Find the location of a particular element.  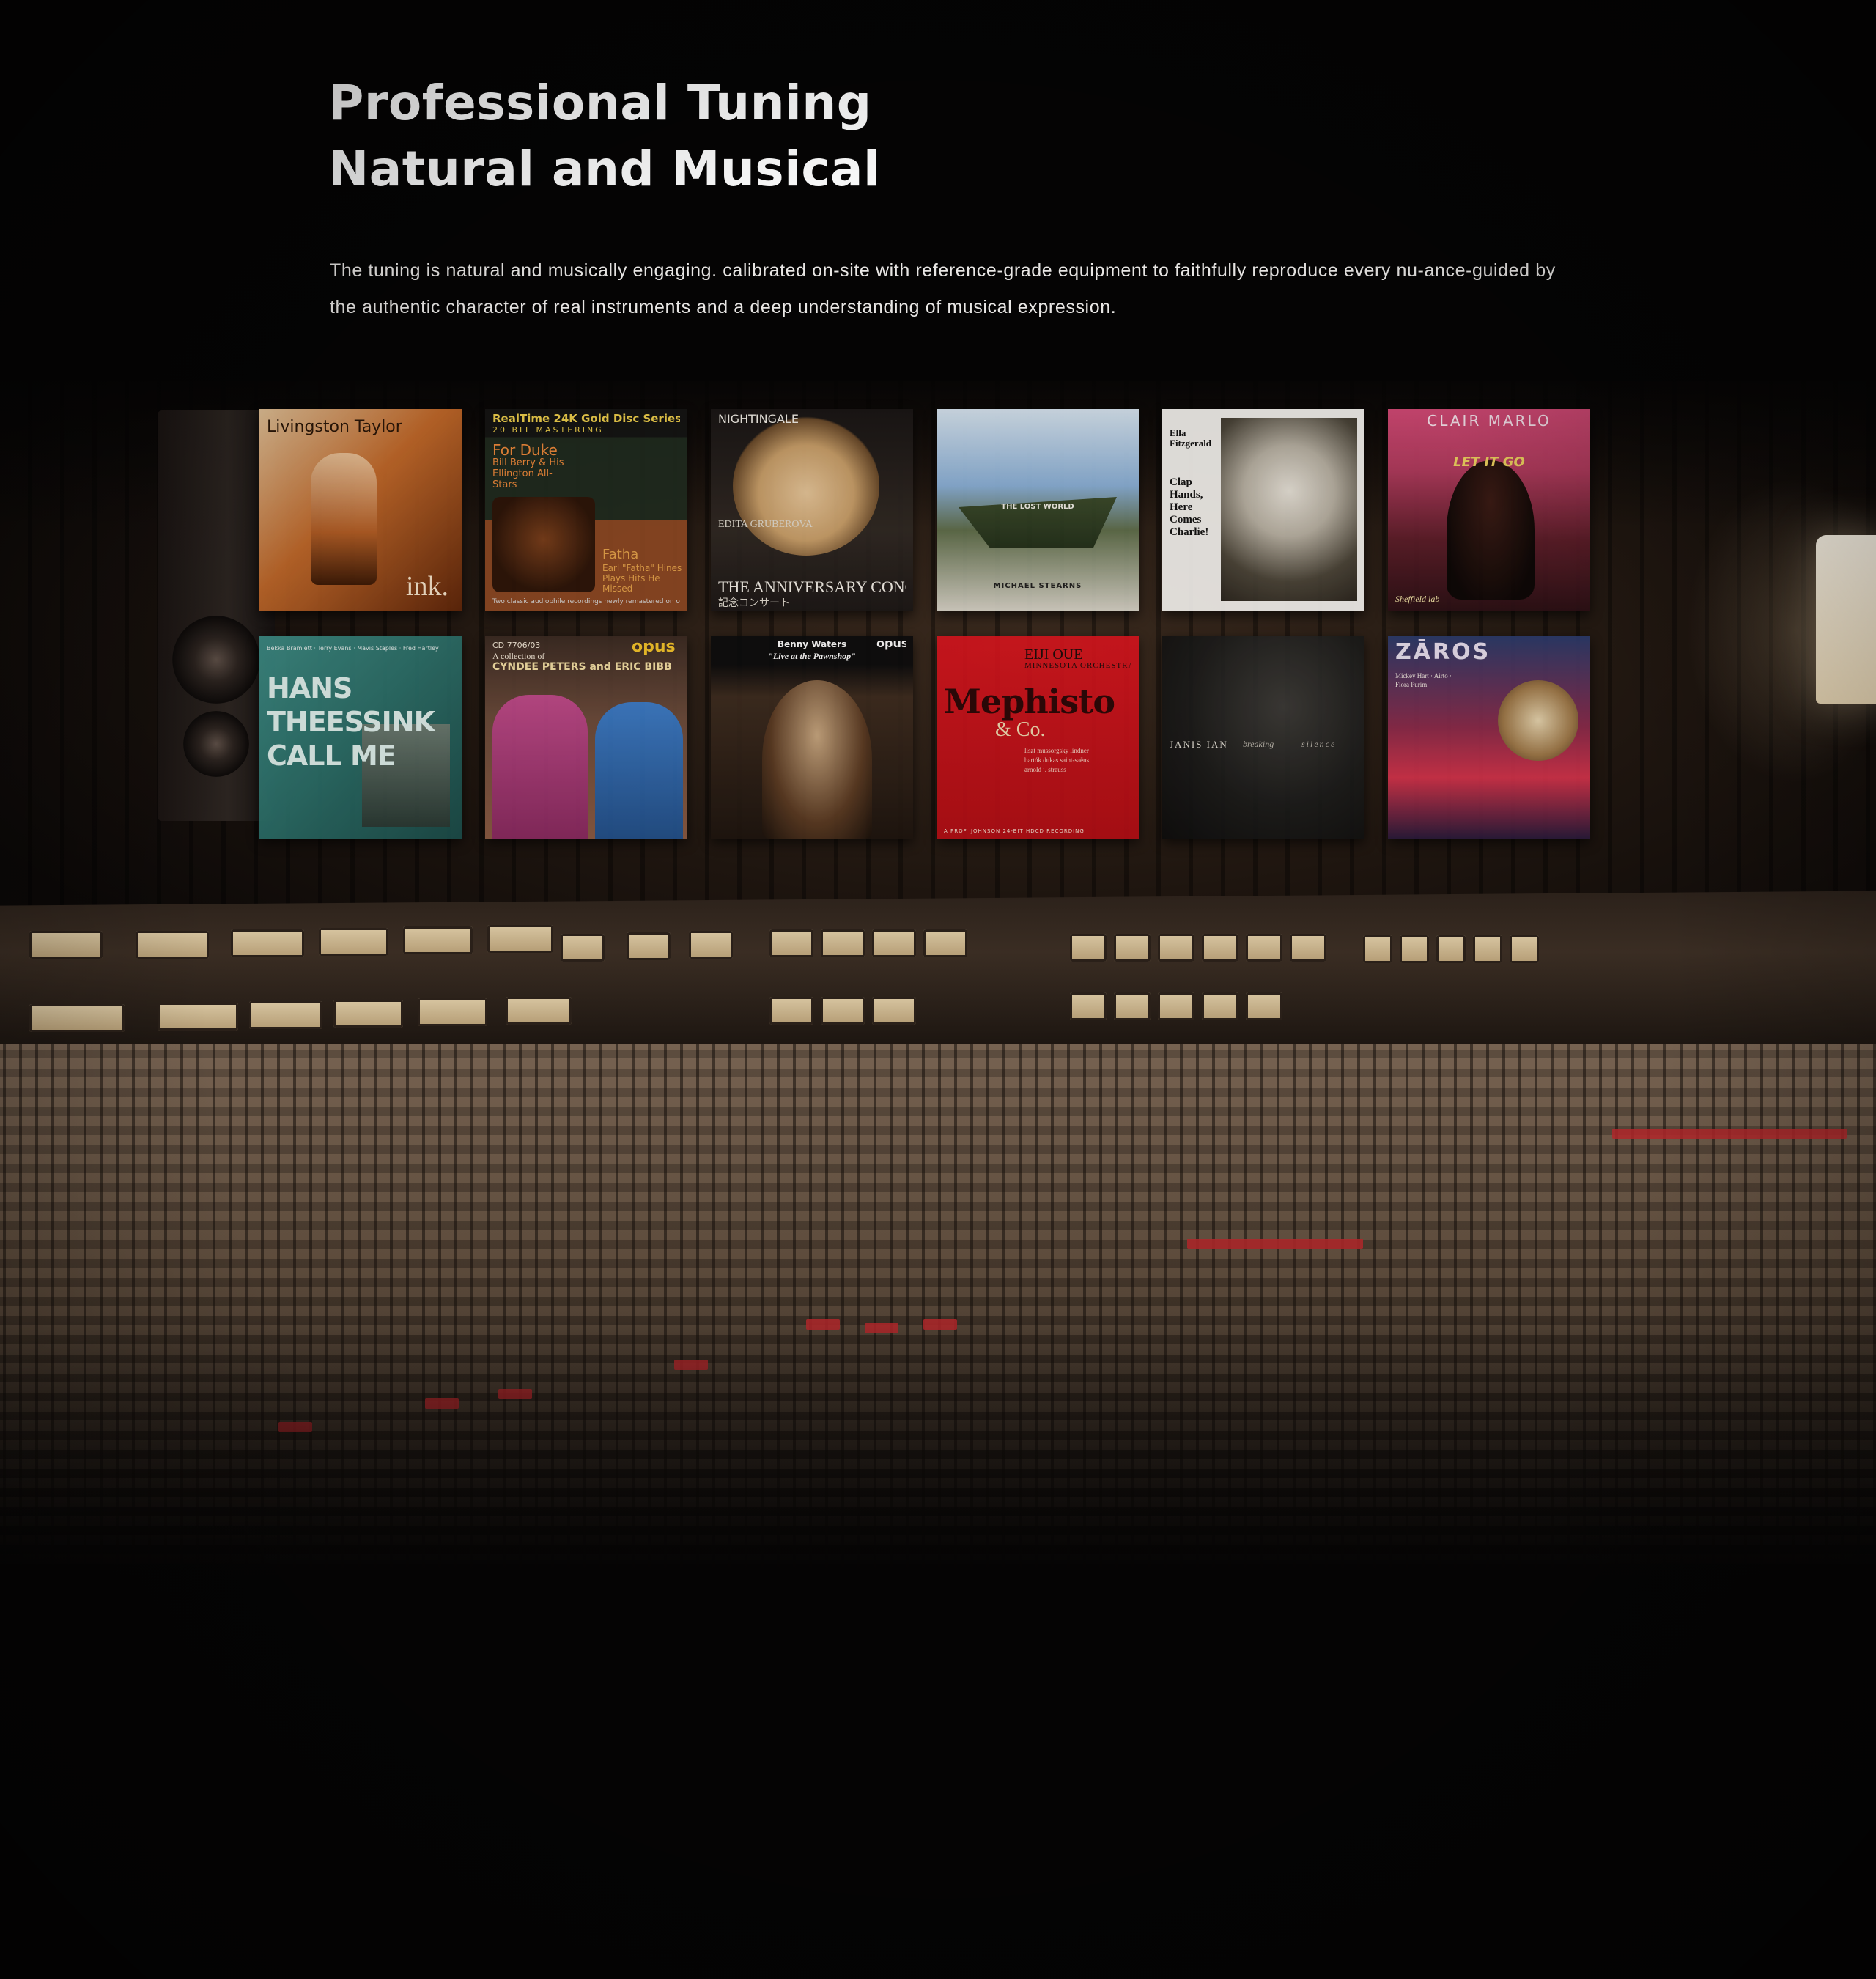

album-text: Ella Fitzgerald is located at coordinates (1191, 438).